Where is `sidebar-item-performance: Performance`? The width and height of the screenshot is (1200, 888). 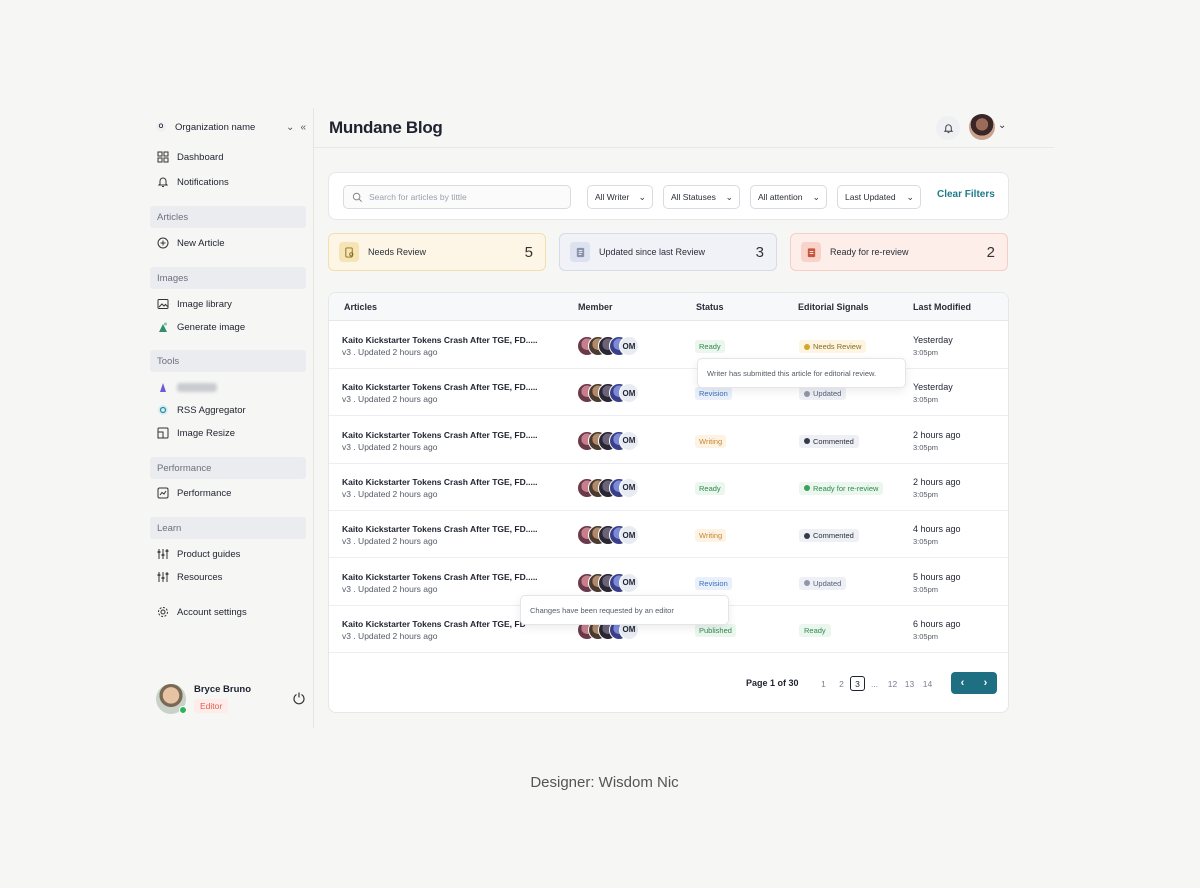 sidebar-item-performance: Performance is located at coordinates (231, 493).